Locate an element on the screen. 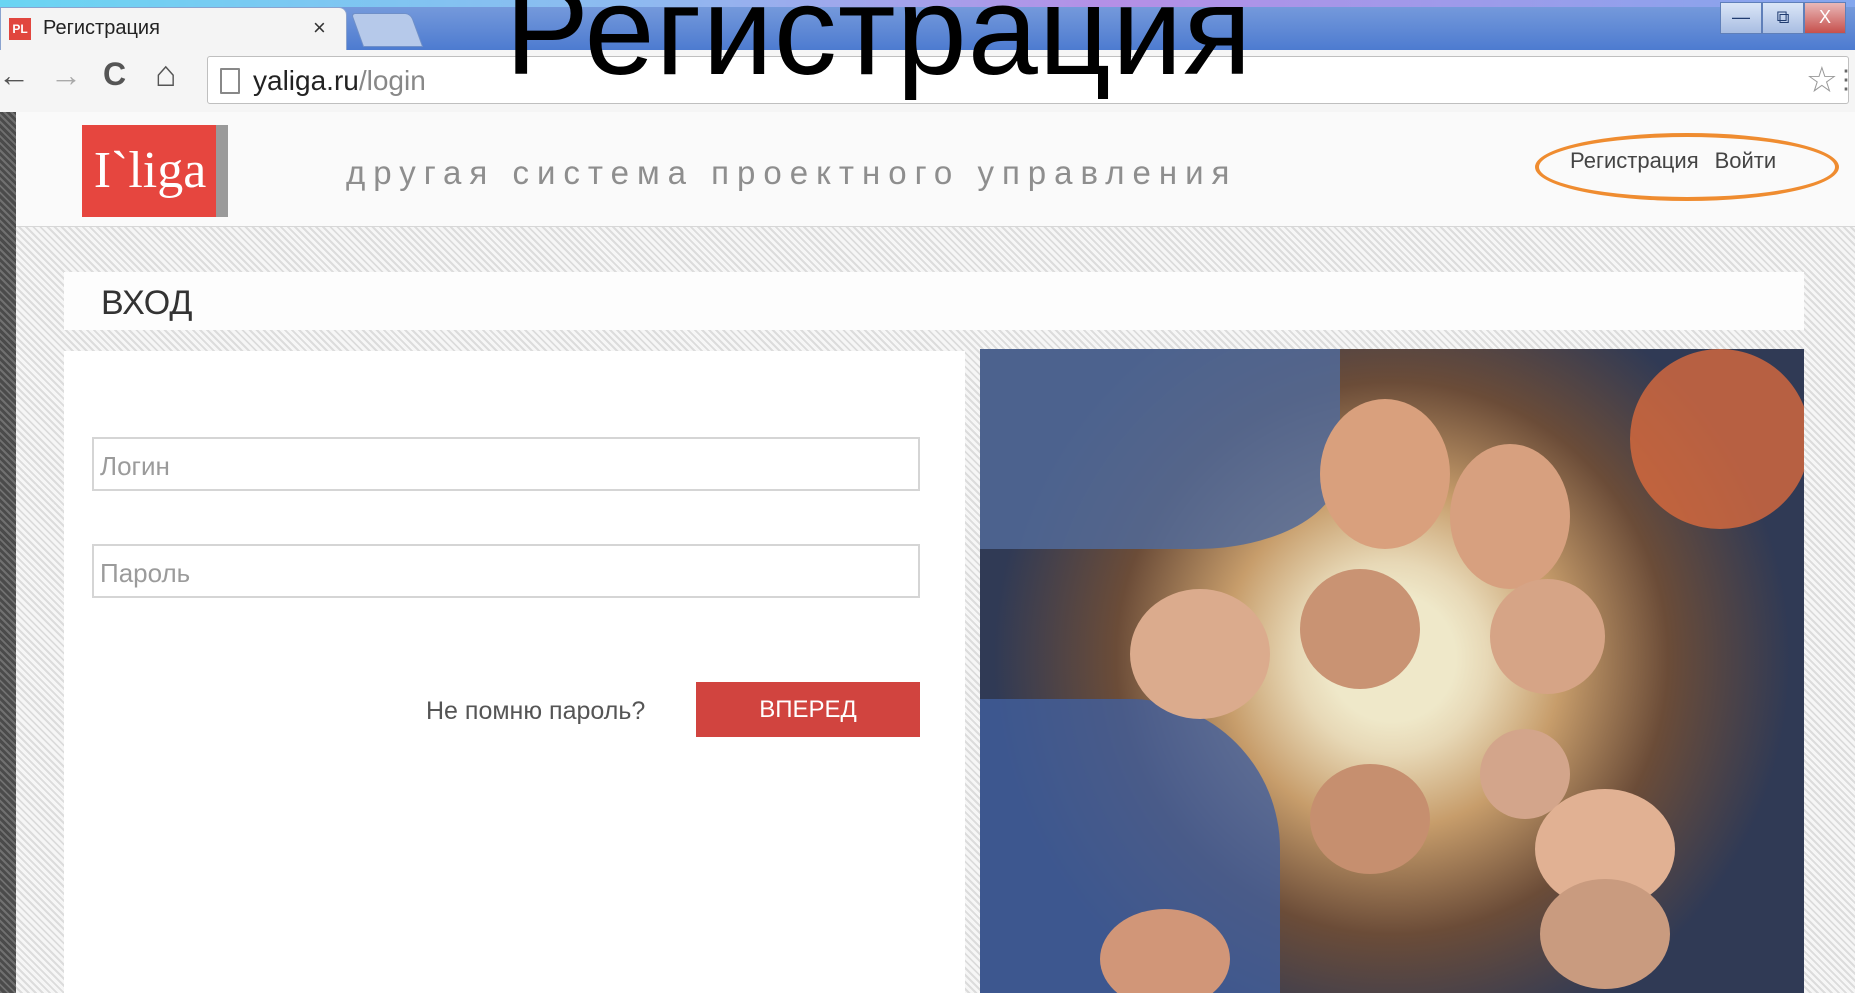 This screenshot has height=993, width=1855. password-placeholder: Пароль is located at coordinates (145, 573).